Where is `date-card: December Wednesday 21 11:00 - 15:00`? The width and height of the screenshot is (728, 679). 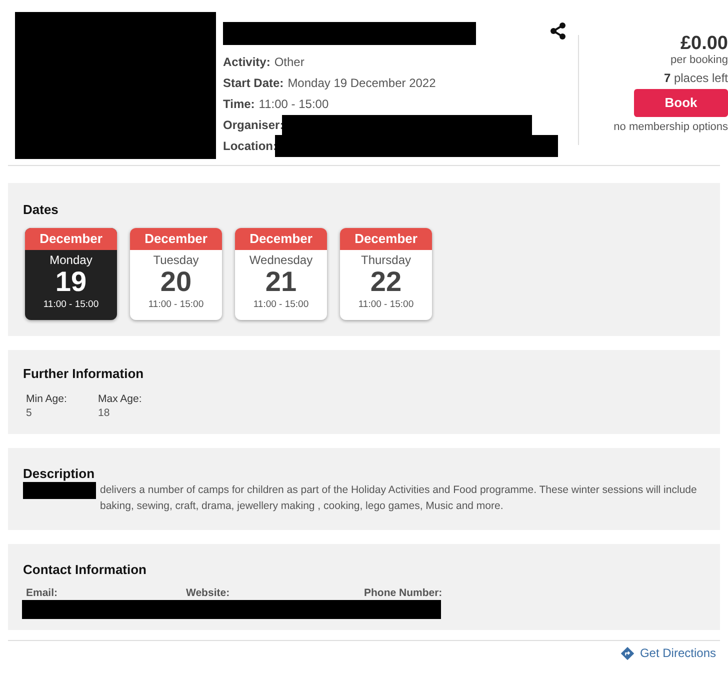
date-card: December Wednesday 21 11:00 - 15:00 is located at coordinates (281, 274).